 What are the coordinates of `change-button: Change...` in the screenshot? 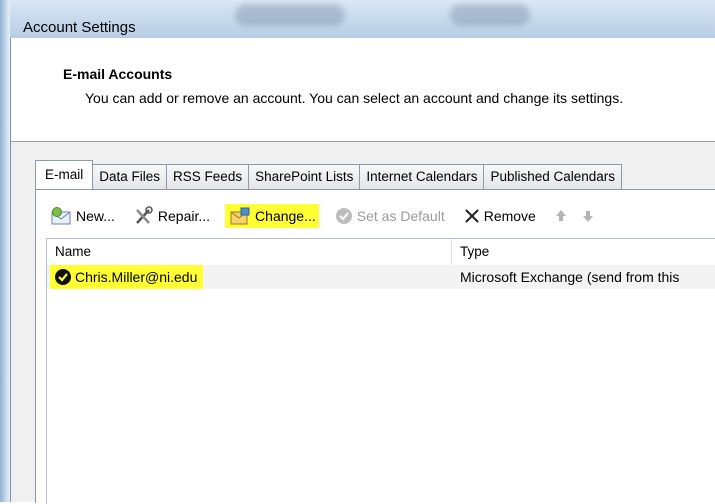 It's located at (272, 216).